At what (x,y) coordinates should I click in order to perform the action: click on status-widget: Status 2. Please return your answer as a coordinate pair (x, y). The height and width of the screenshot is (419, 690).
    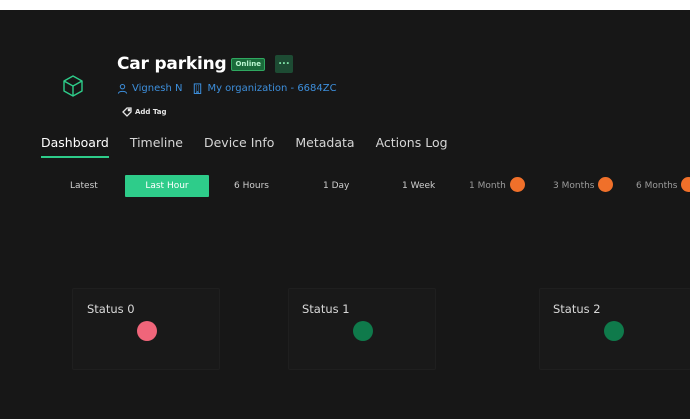
    Looking at the image, I should click on (614, 329).